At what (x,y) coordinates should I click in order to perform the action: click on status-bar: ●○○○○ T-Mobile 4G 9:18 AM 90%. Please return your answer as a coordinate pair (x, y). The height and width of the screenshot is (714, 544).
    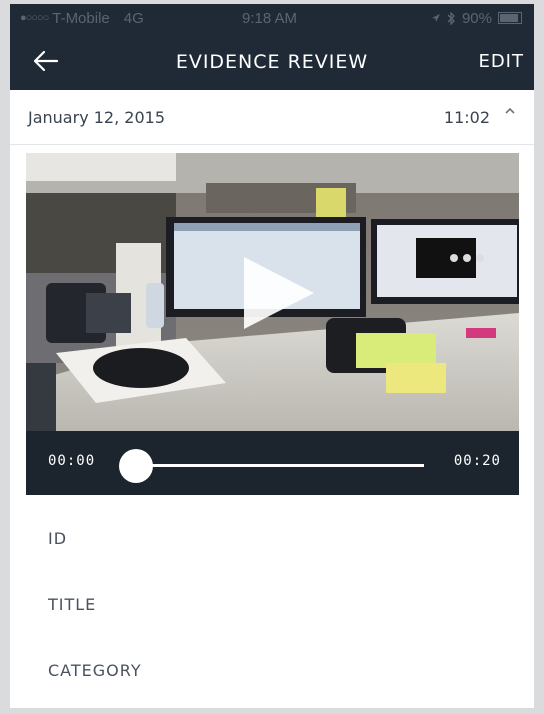
    Looking at the image, I should click on (272, 18).